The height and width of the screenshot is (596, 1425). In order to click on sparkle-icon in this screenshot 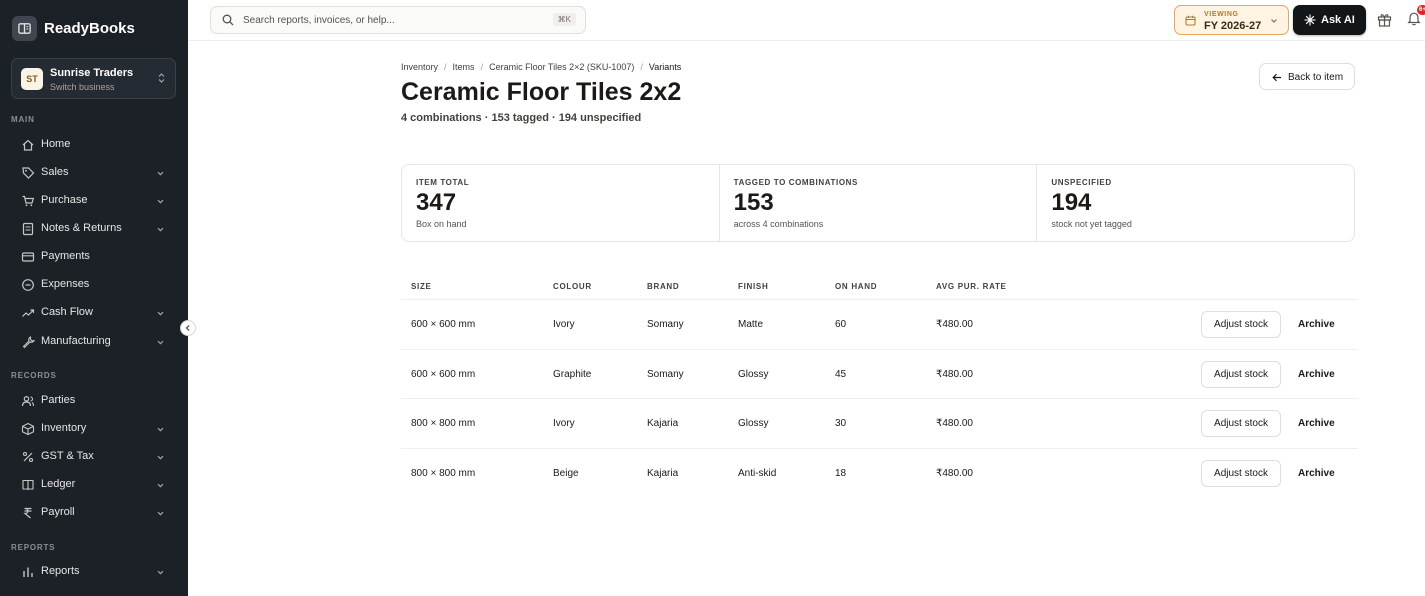, I will do `click(1310, 20)`.